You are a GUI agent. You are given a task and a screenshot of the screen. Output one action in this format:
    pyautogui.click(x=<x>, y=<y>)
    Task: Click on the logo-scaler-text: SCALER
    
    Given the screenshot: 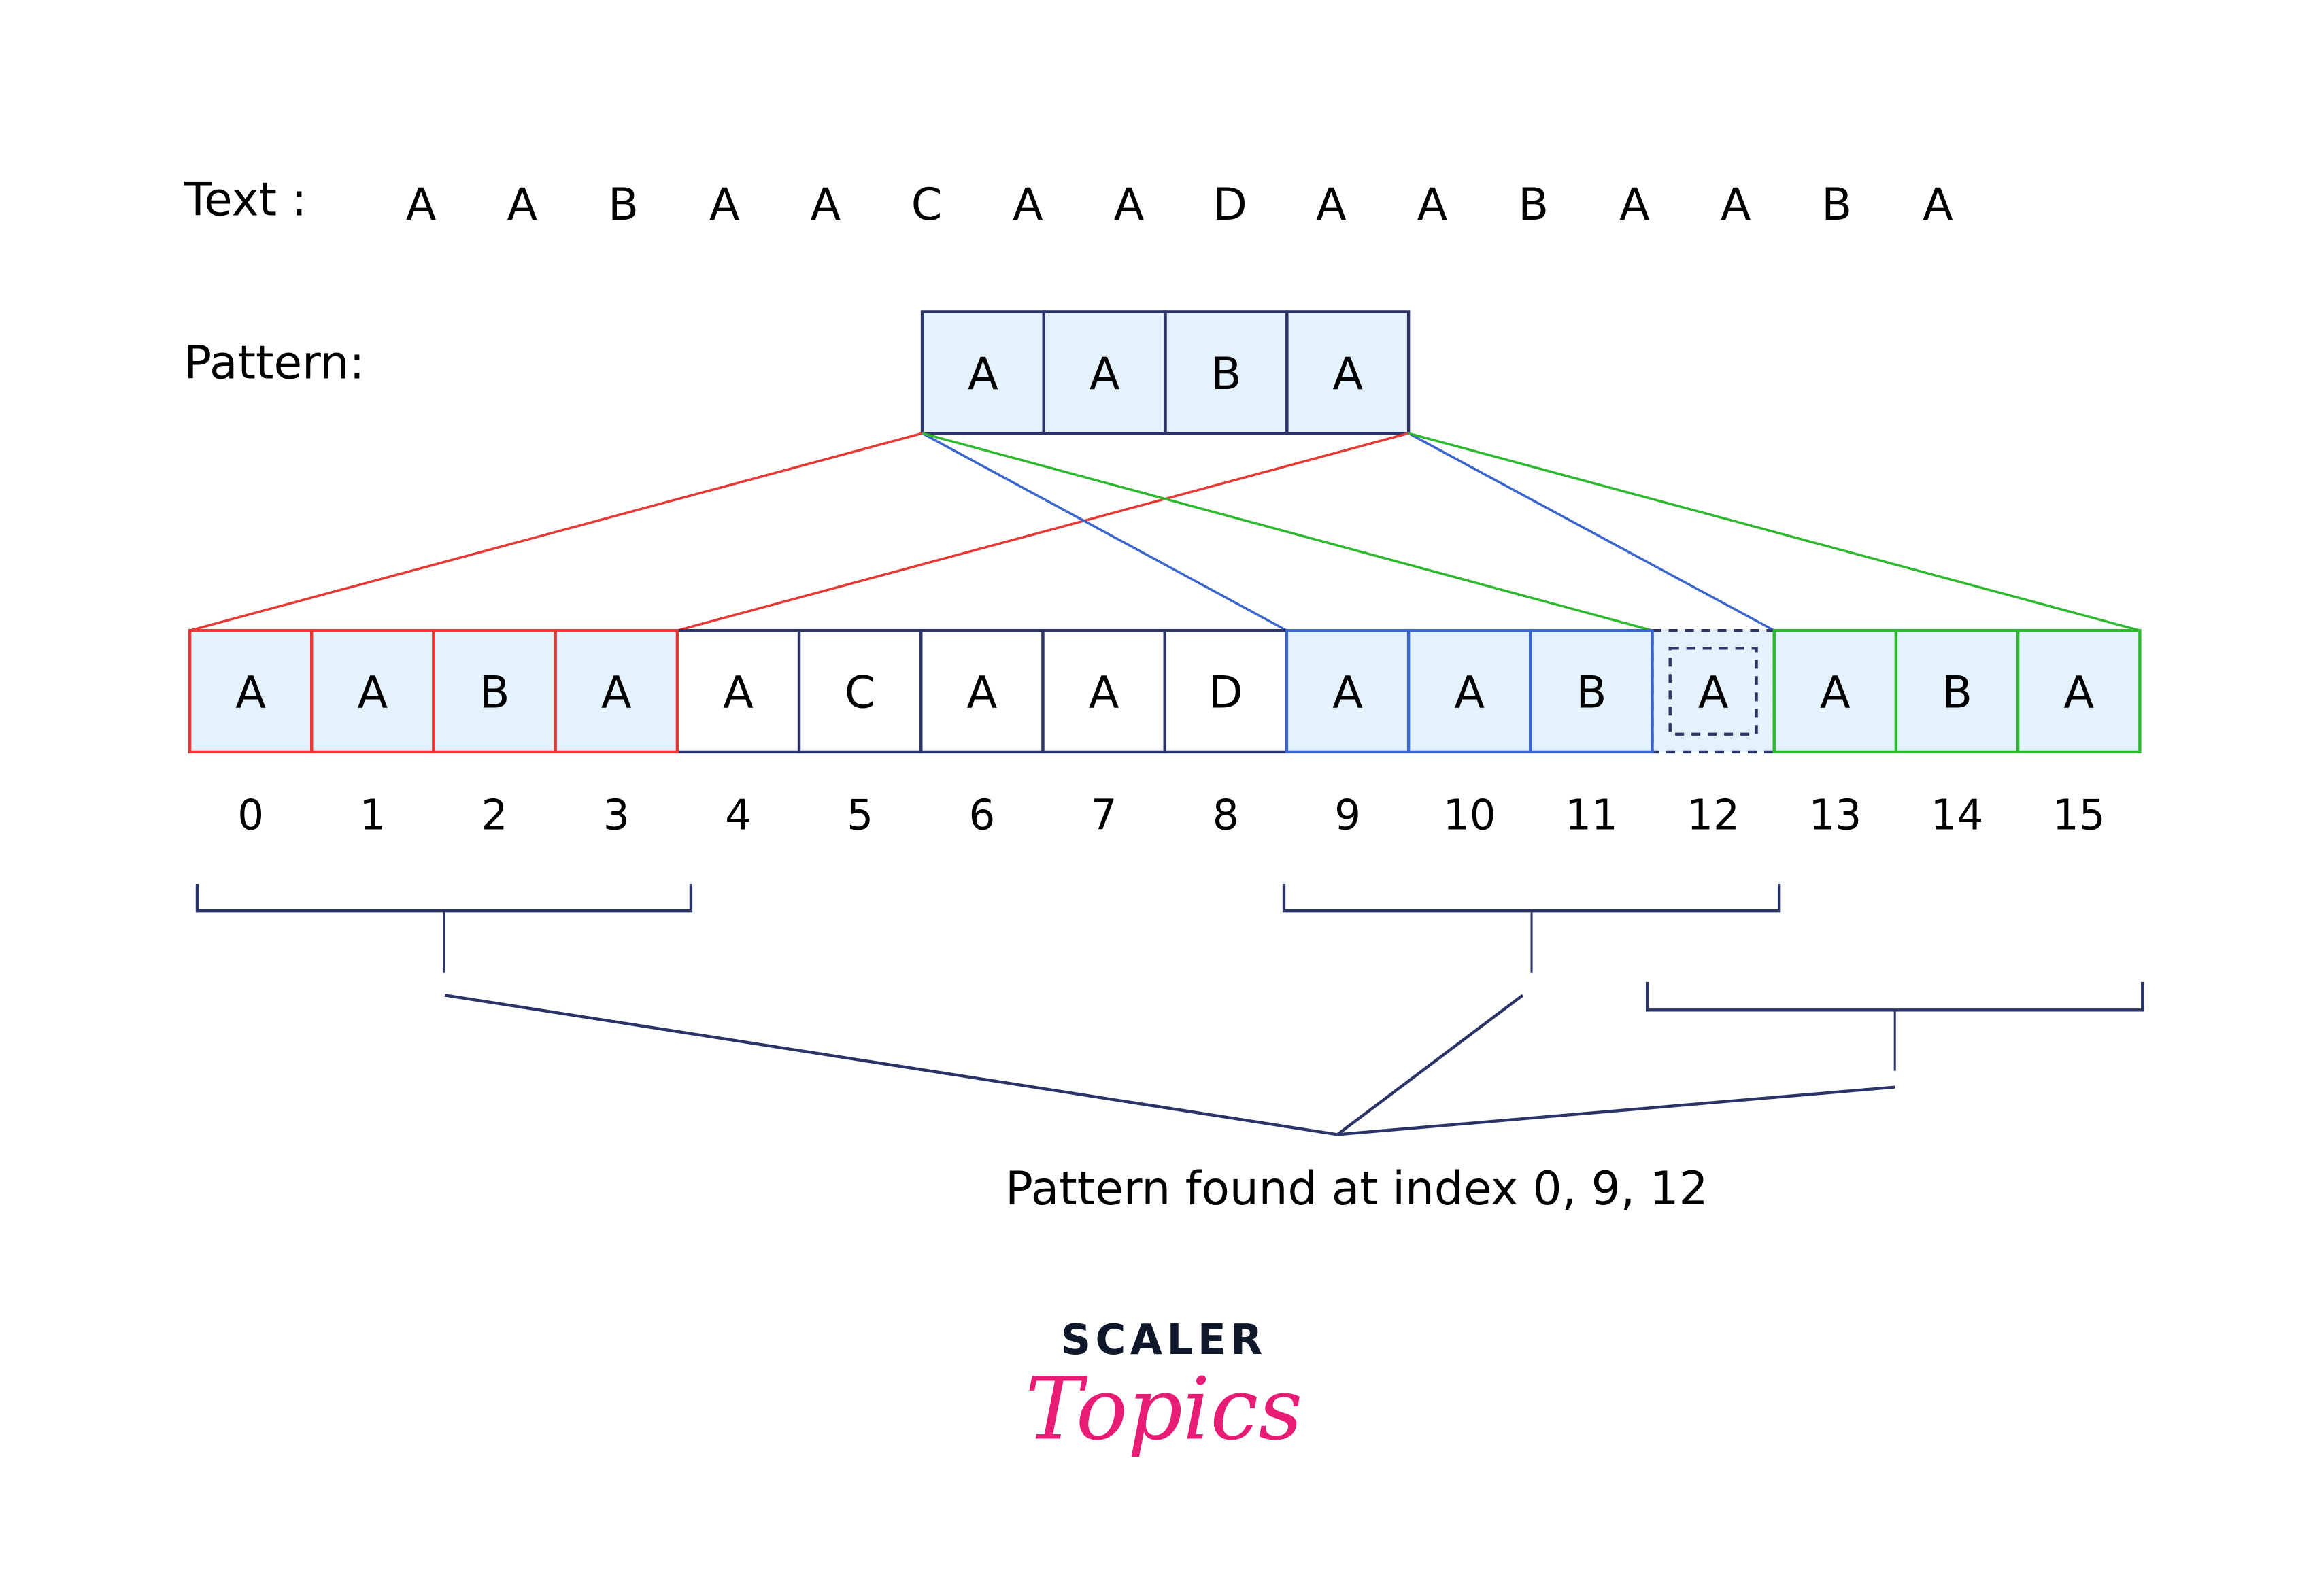 What is the action you would take?
    pyautogui.click(x=1164, y=1340)
    